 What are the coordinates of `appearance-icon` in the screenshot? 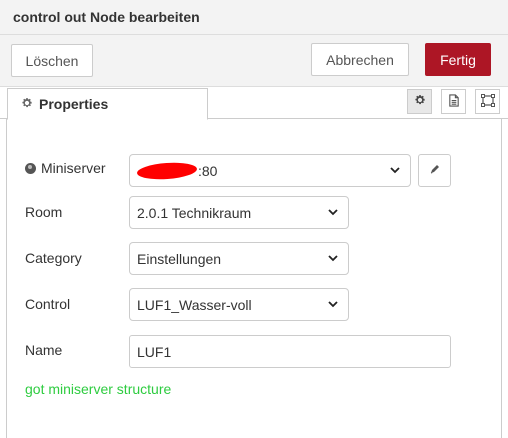 It's located at (487, 101).